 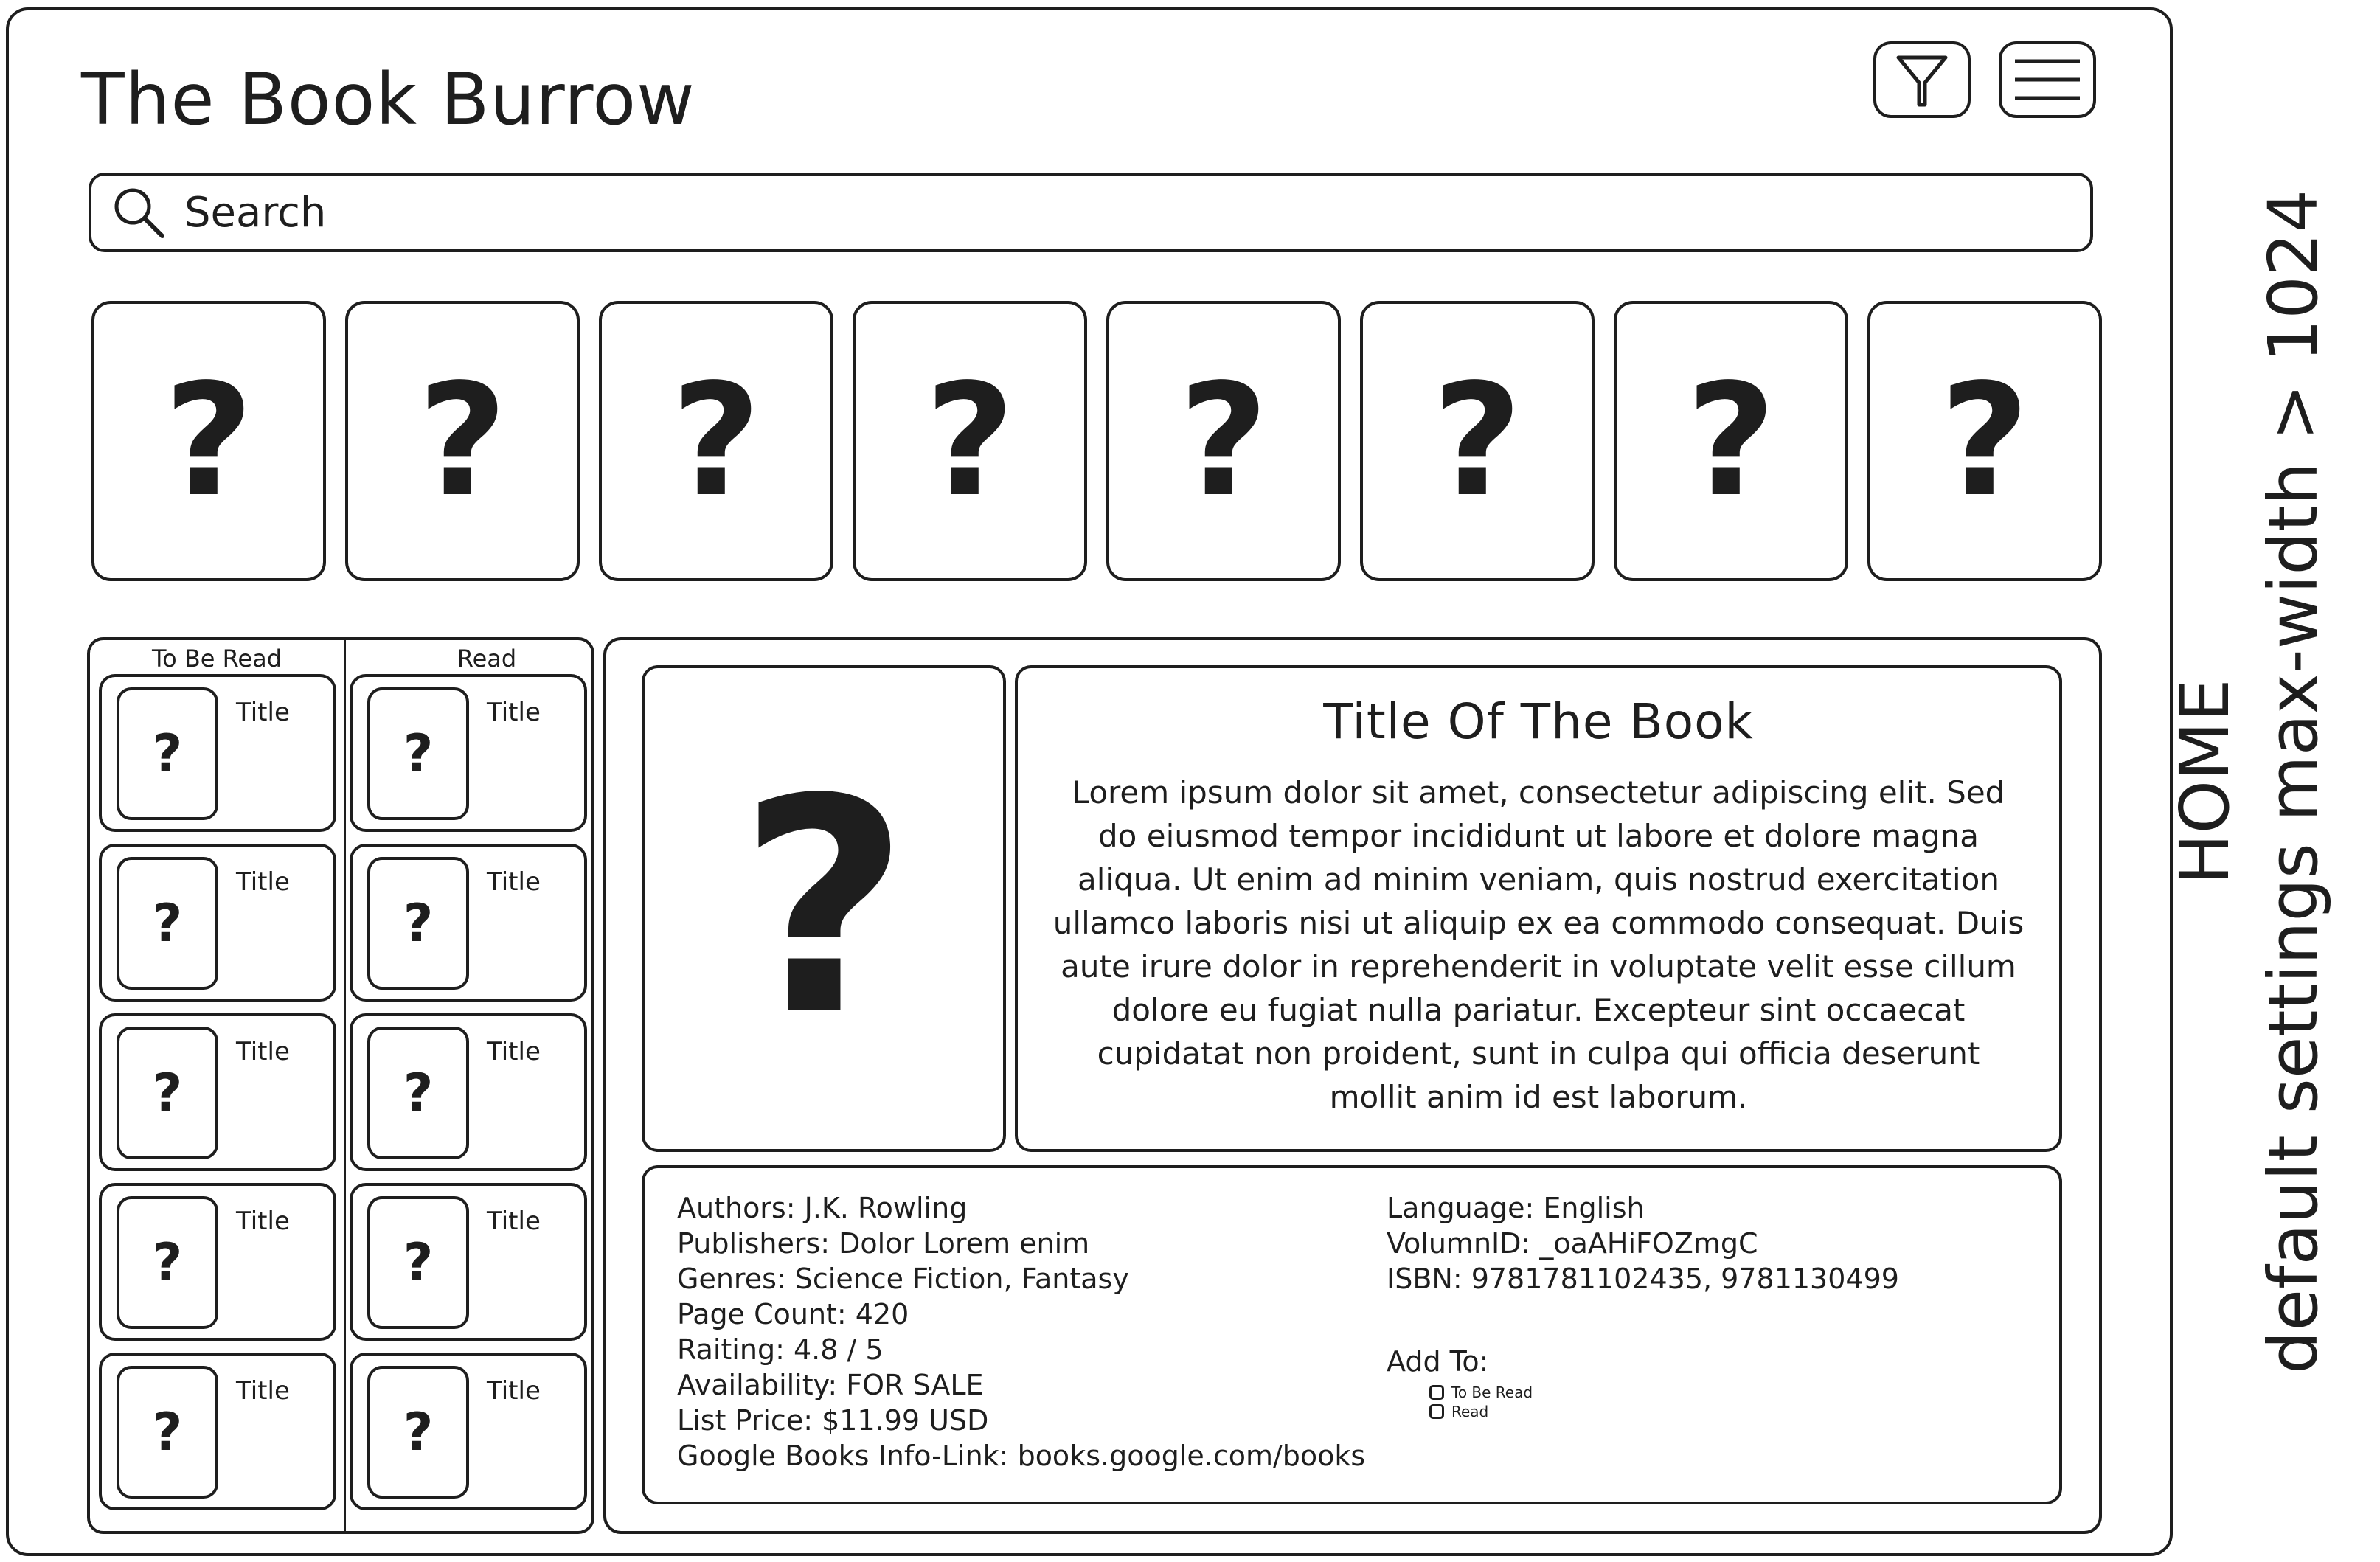 What do you see at coordinates (1436, 1411) in the screenshot?
I see `read-checkbox` at bounding box center [1436, 1411].